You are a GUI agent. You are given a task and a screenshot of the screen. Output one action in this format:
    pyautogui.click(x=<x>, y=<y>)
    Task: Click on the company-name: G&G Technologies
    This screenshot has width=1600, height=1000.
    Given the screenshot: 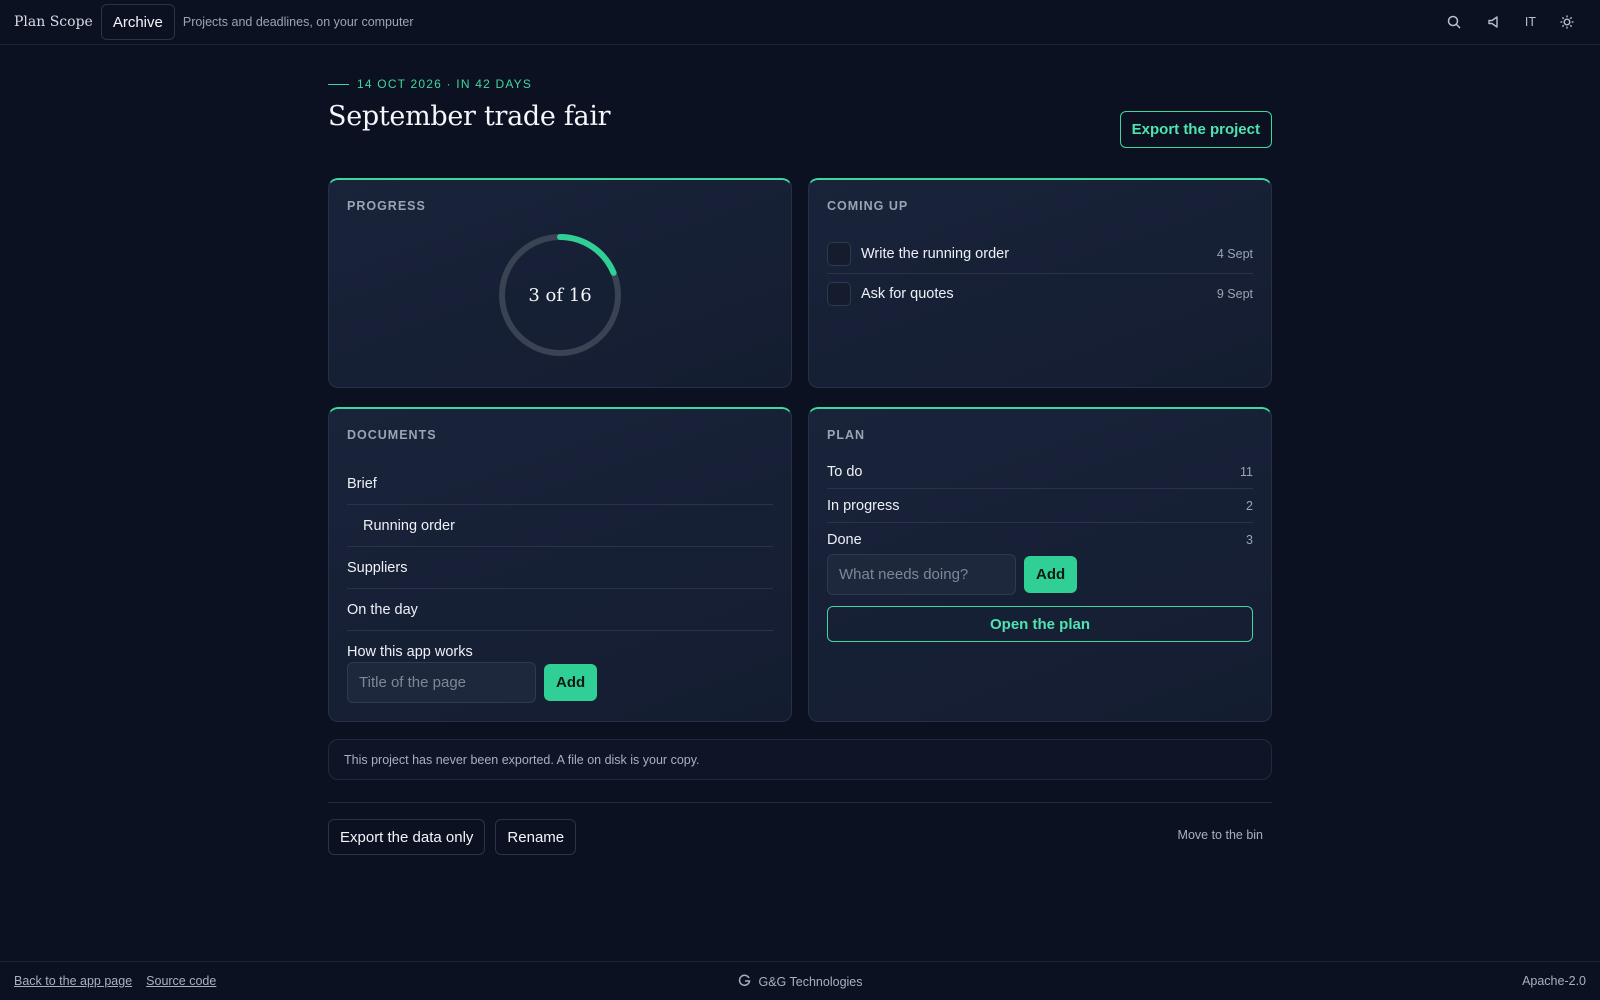 What is the action you would take?
    pyautogui.click(x=810, y=981)
    